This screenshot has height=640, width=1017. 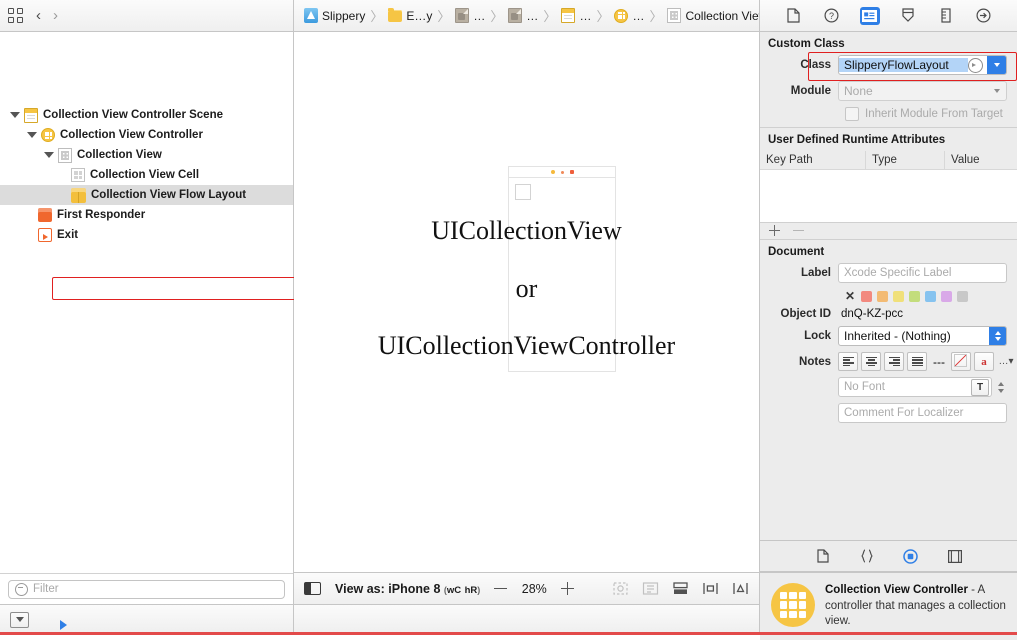 What do you see at coordinates (939, 361) in the screenshot?
I see `dash-icon: dash-icon---` at bounding box center [939, 361].